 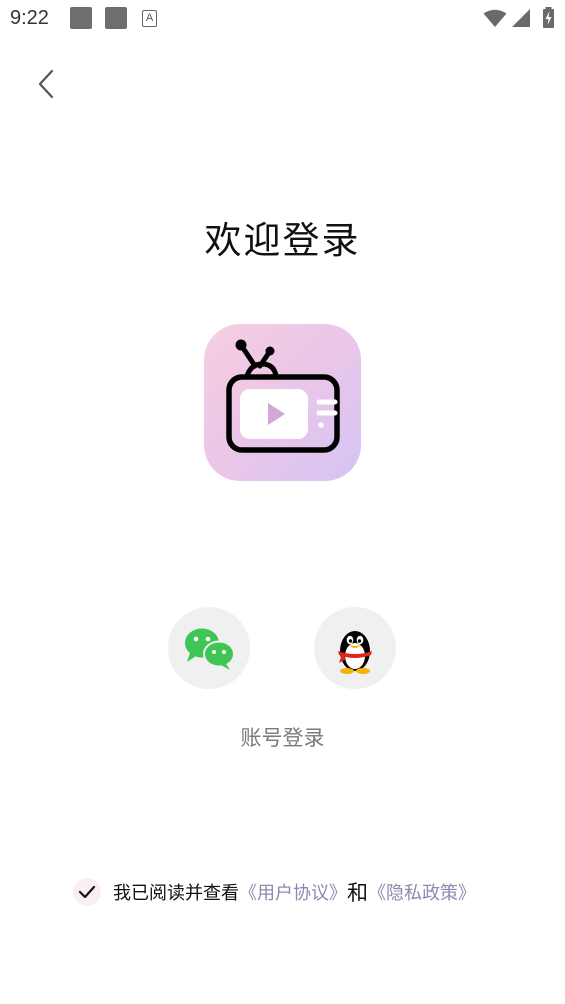 I want to click on checkmark-icon, so click(x=87, y=892).